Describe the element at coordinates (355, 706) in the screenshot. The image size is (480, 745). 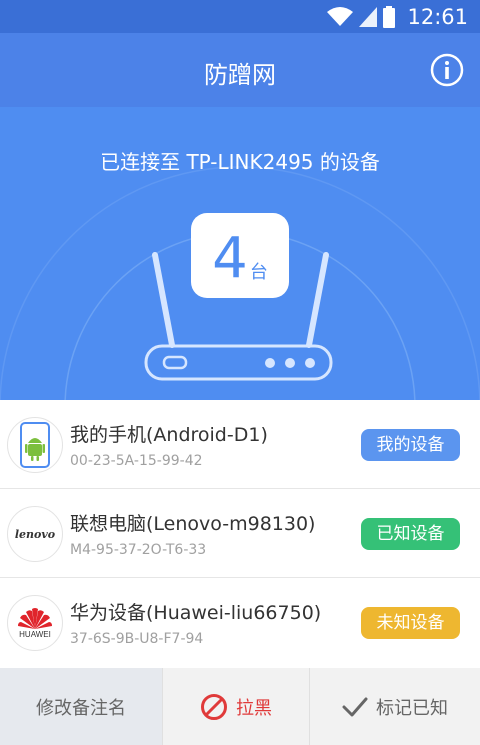
I see `checkmark-icon` at that location.